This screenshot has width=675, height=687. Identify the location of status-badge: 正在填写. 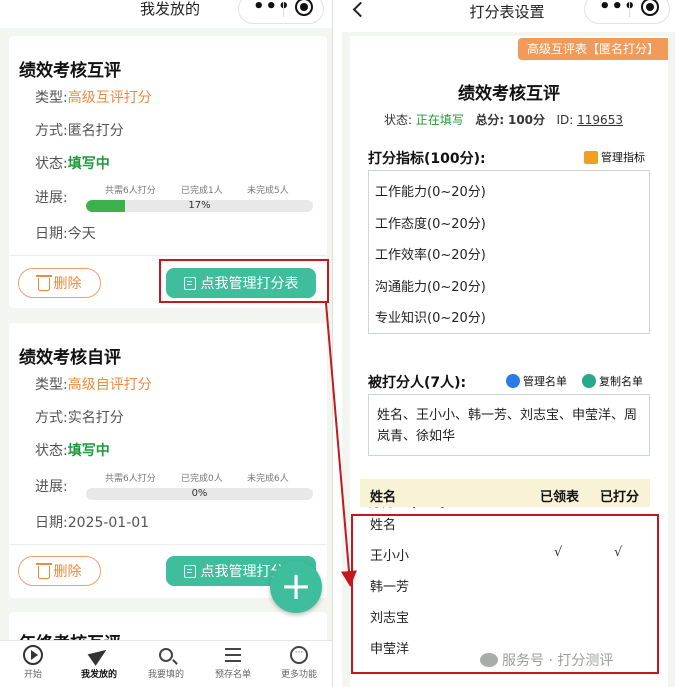
(439, 120).